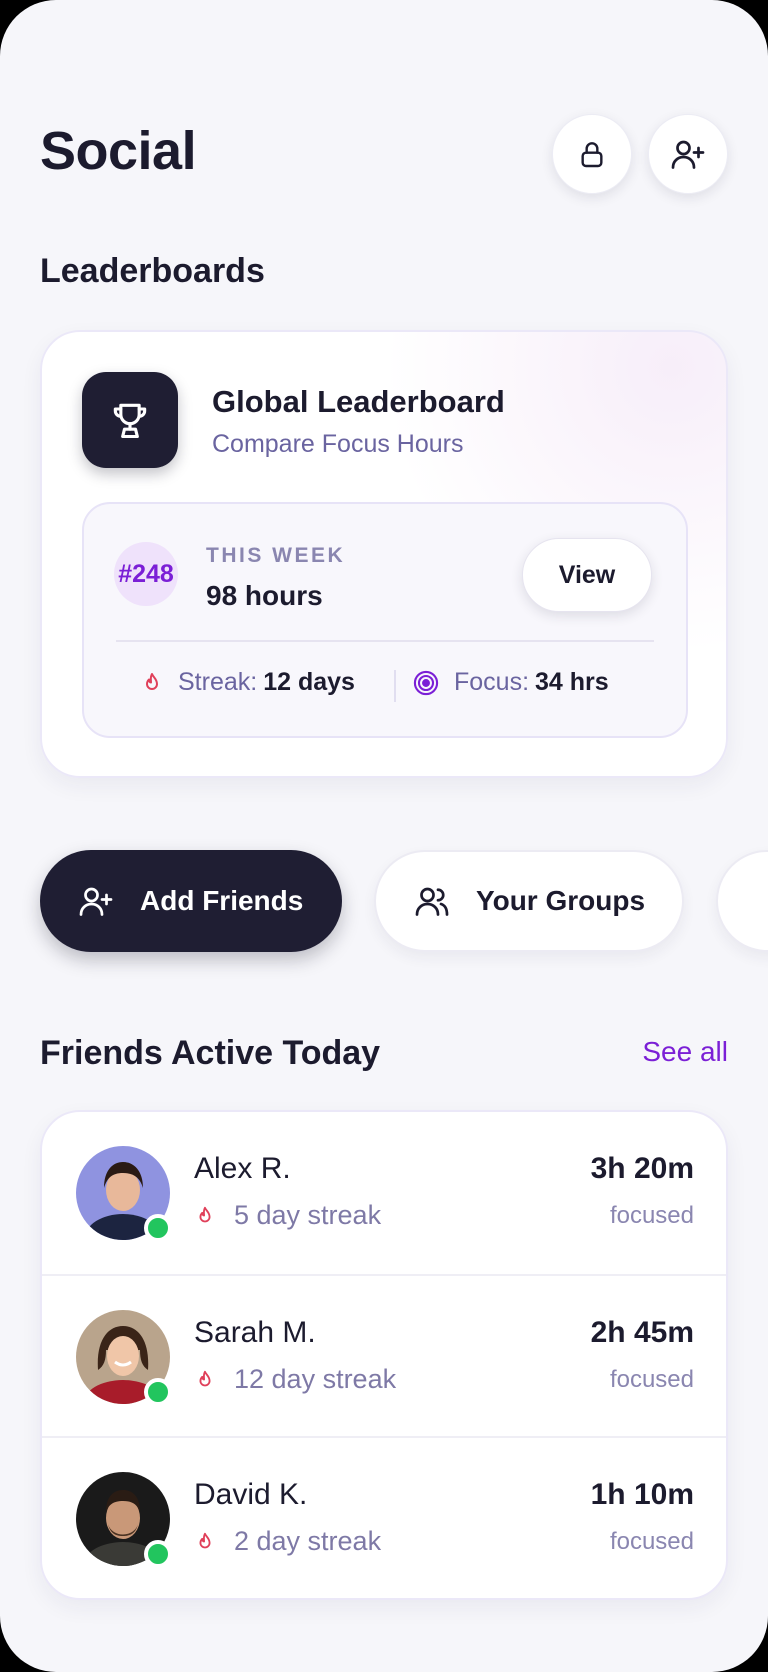  I want to click on trophy-icon, so click(130, 421).